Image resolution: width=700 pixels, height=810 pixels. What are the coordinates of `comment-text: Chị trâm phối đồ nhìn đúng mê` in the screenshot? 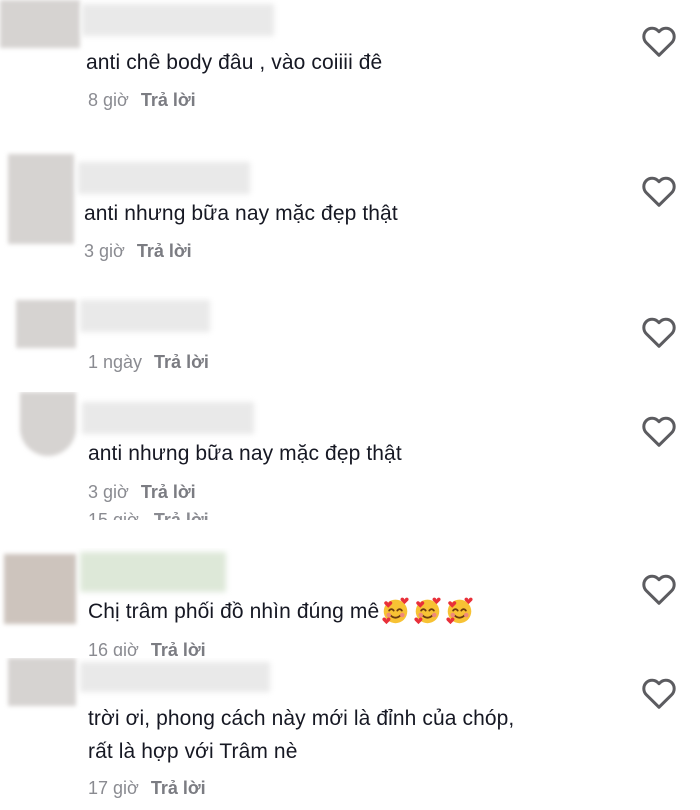 It's located at (282, 612).